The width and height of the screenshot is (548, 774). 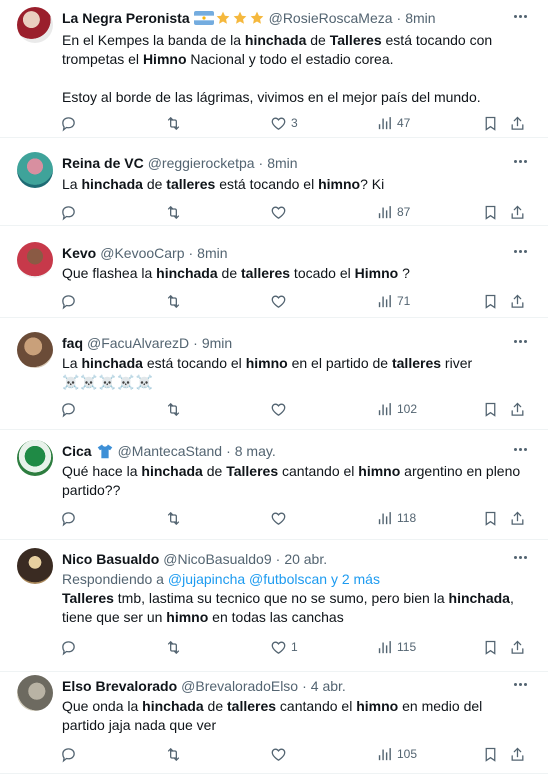 What do you see at coordinates (396, 409) in the screenshot?
I see `views-button: 102` at bounding box center [396, 409].